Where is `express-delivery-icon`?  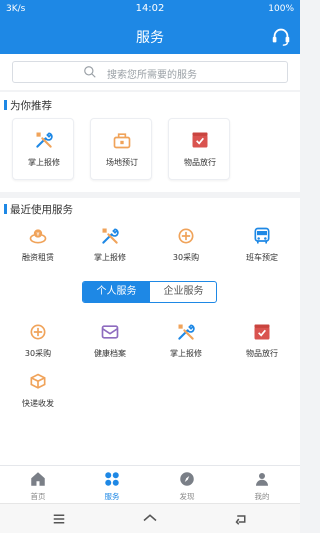
express-delivery-icon is located at coordinates (38, 381).